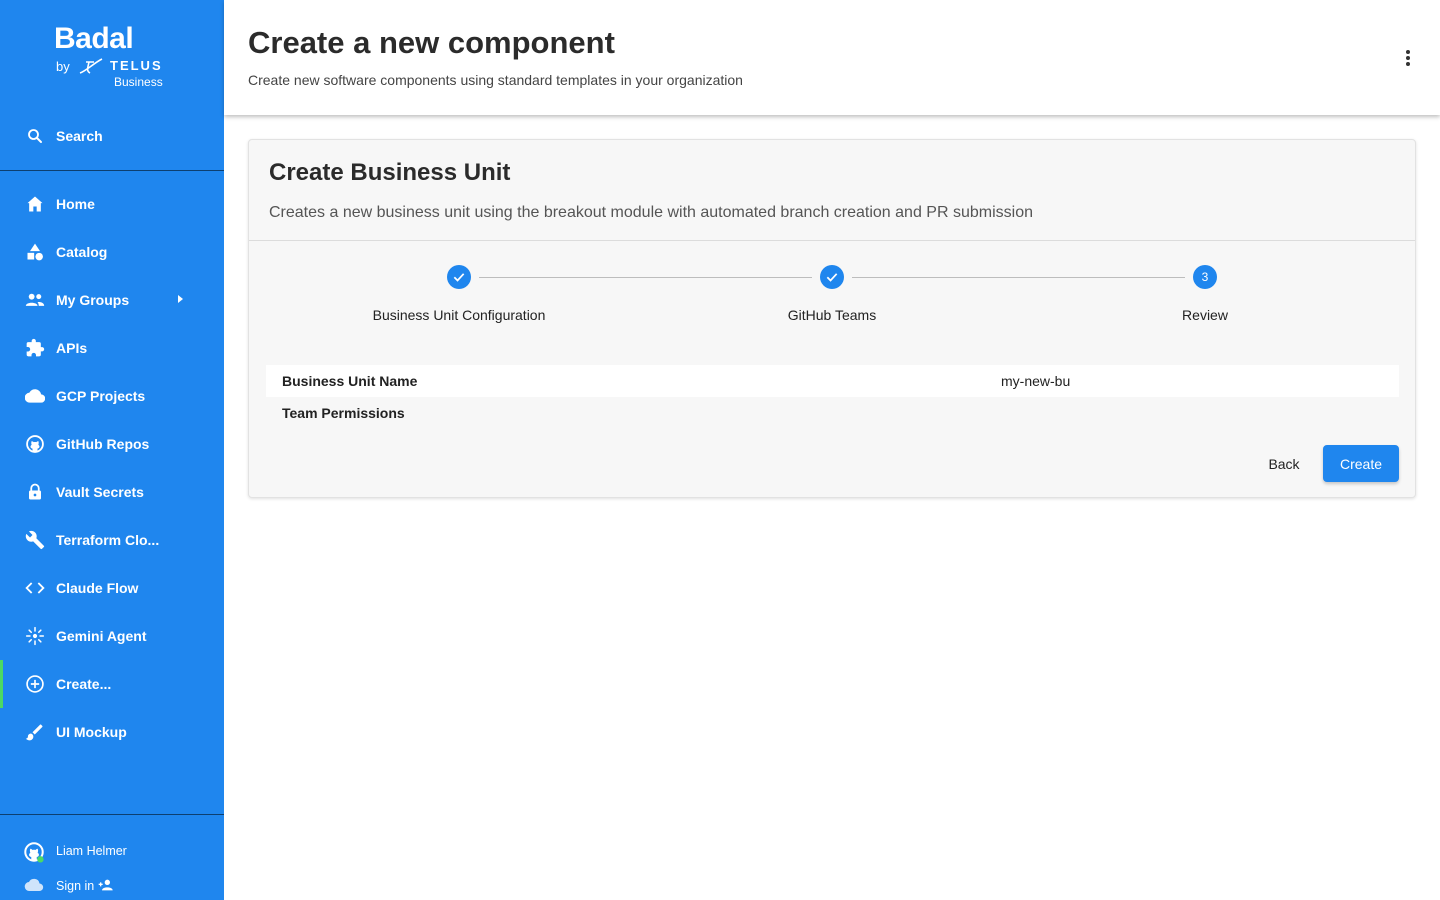 This screenshot has width=1440, height=900. Describe the element at coordinates (832, 277) in the screenshot. I see `step-2-complete-icon` at that location.